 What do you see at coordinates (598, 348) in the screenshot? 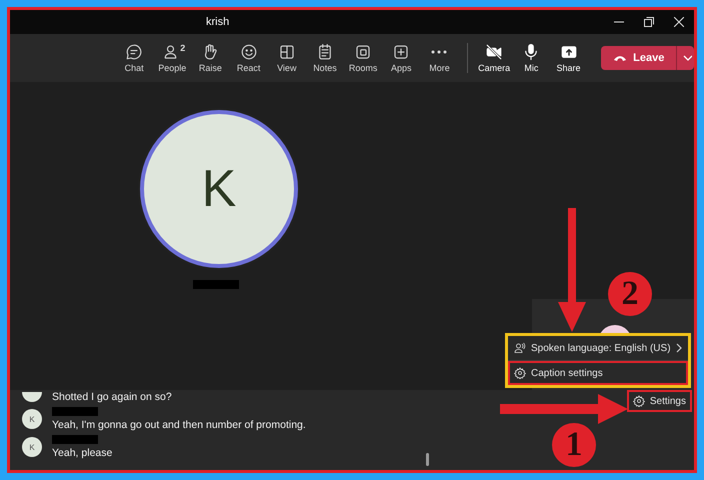
I see `menu-item: Spoken language: English (US)` at bounding box center [598, 348].